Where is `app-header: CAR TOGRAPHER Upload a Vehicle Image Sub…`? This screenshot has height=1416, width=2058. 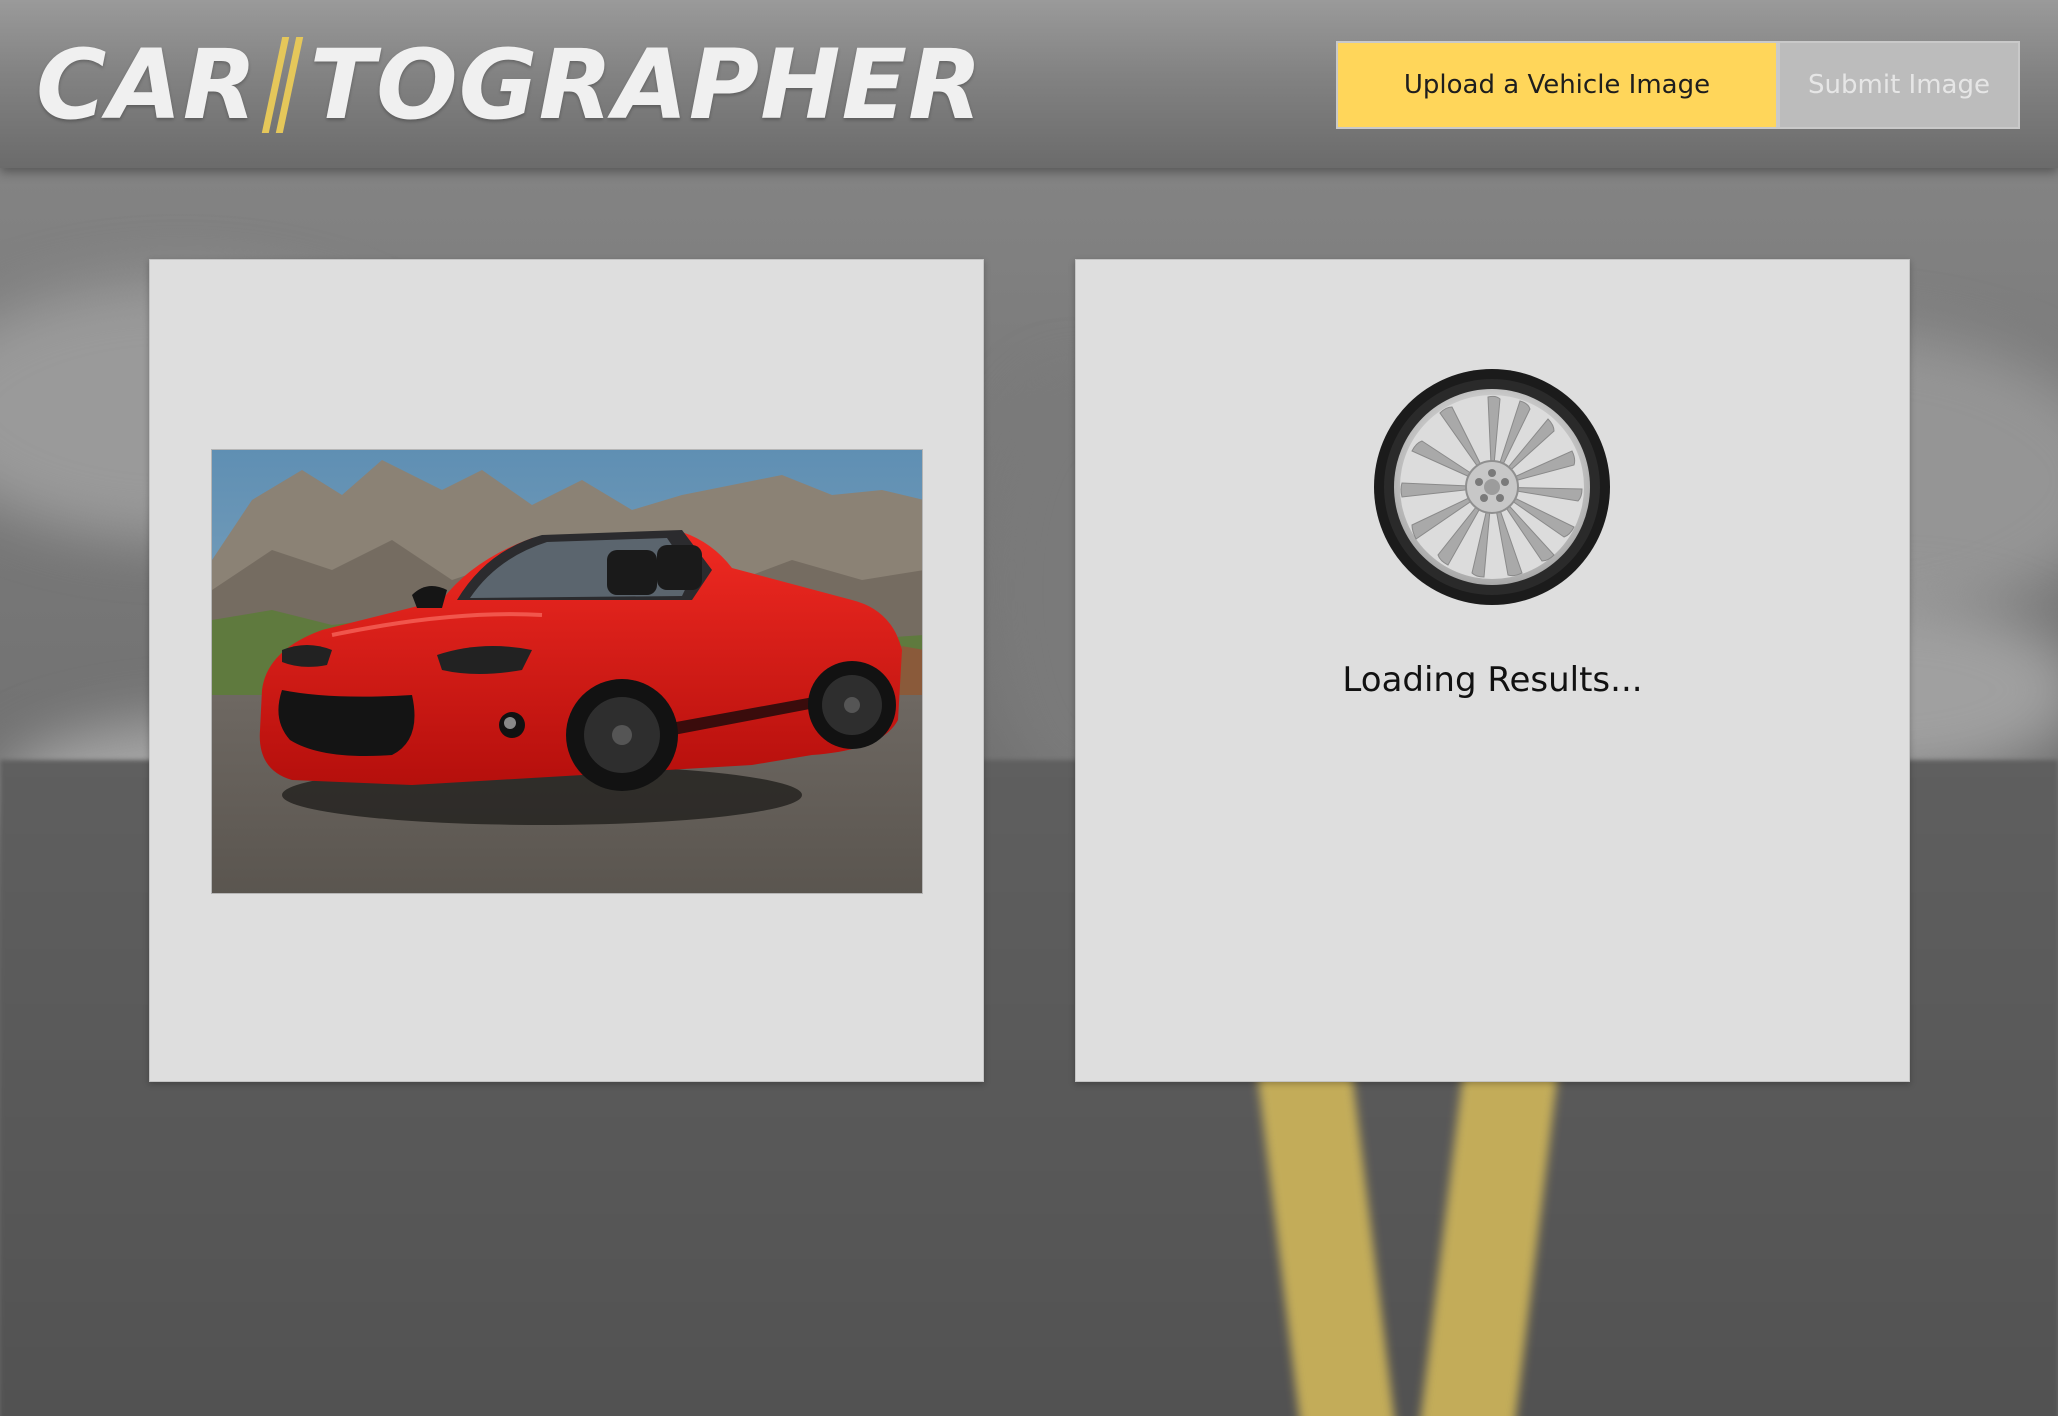 app-header: CAR TOGRAPHER Upload a Vehicle Image Sub… is located at coordinates (1029, 84).